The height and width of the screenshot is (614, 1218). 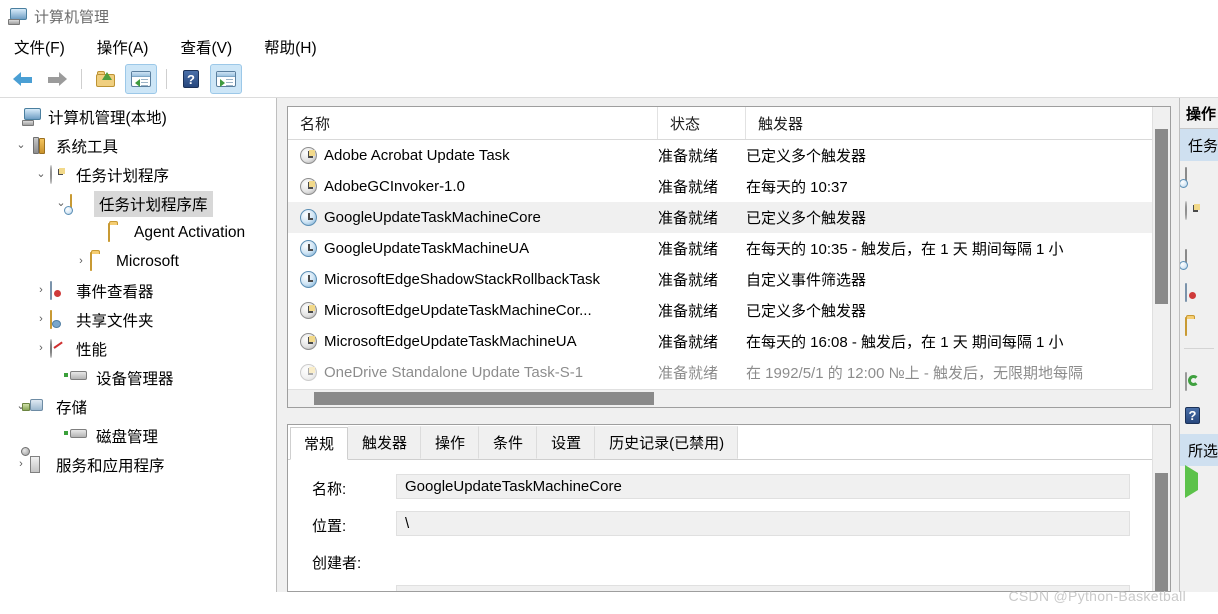 I want to click on tree-node-computer-management: 计算机管理(本地), so click(x=138, y=116).